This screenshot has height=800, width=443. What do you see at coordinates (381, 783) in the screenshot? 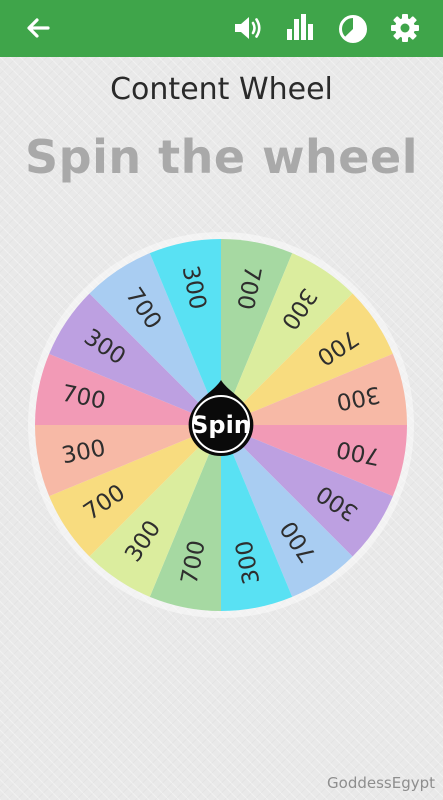
I see `watermark: GoddessEgypt` at bounding box center [381, 783].